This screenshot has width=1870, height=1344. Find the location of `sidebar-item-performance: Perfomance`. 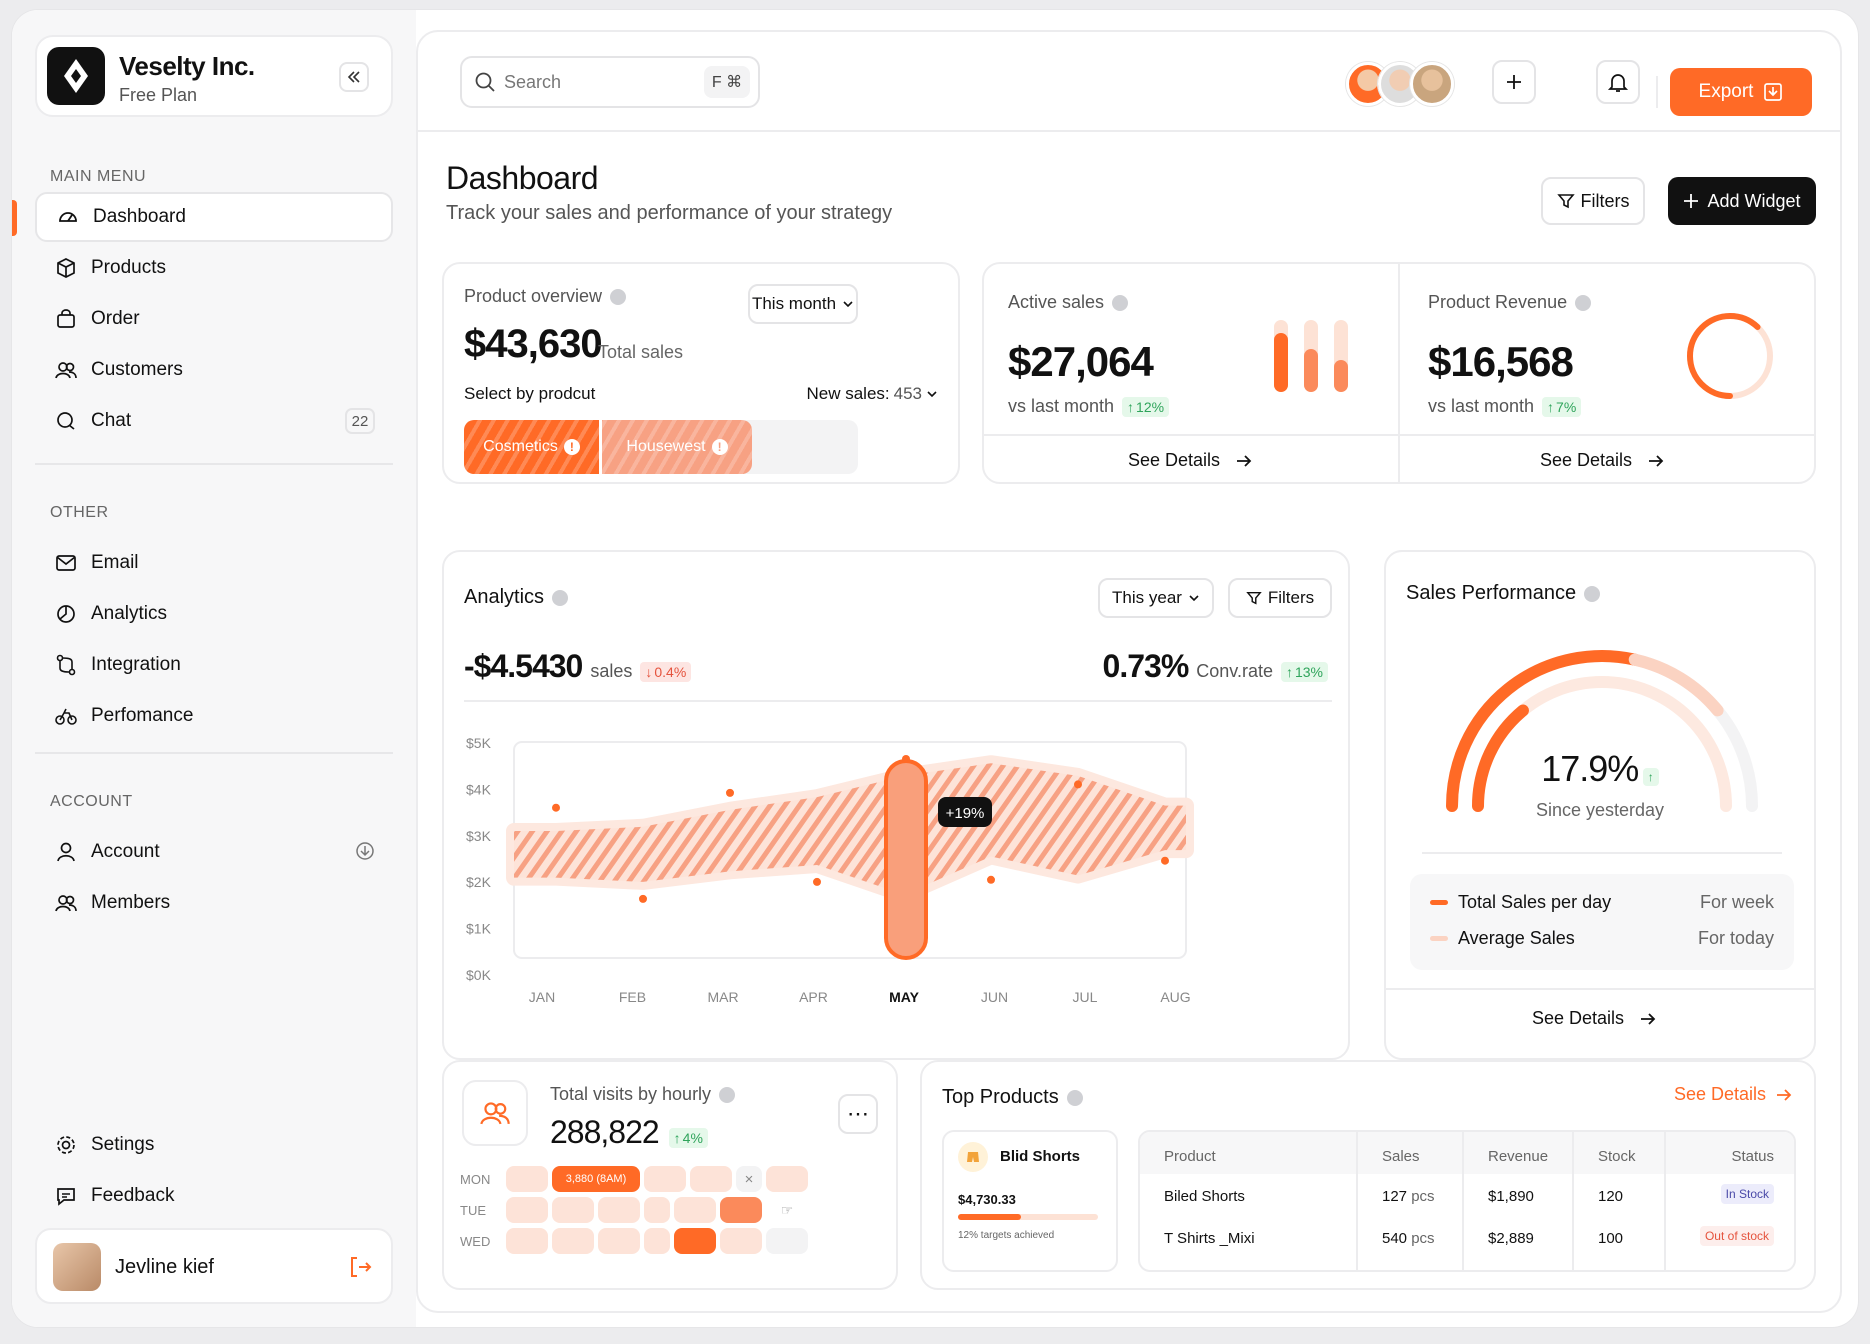

sidebar-item-performance: Perfomance is located at coordinates (214, 716).